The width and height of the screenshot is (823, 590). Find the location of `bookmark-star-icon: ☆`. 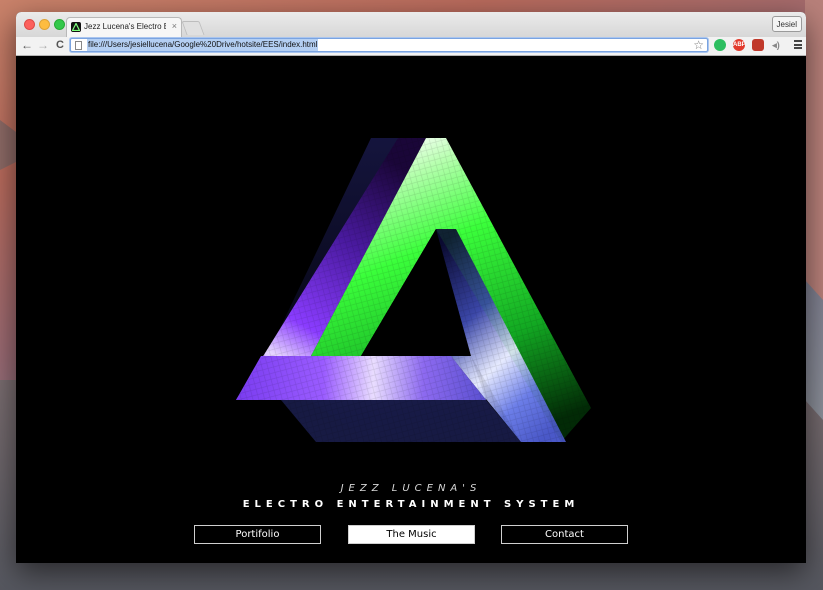

bookmark-star-icon: ☆ is located at coordinates (698, 45).